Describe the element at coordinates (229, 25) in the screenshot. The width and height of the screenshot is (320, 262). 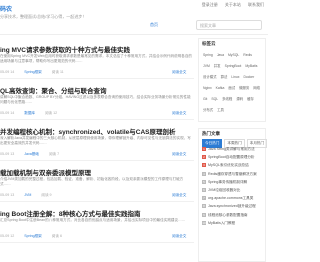
I see `search-input: 搜索文章` at that location.